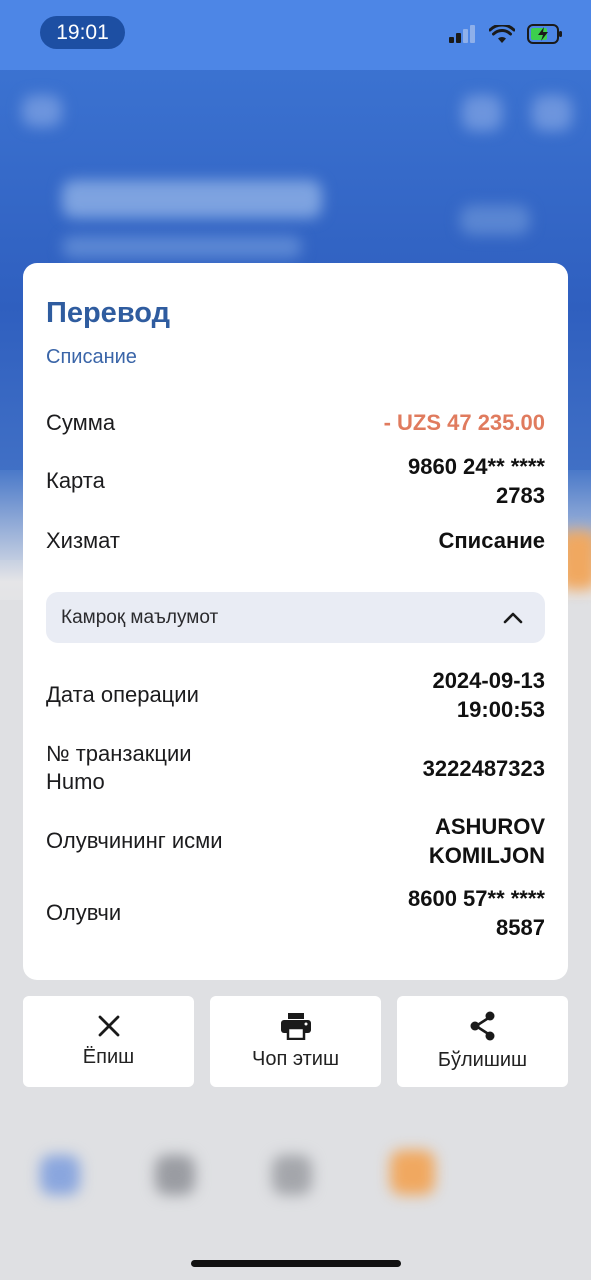 The image size is (591, 1280). I want to click on card-row: Карта 9860 24** **** 2783, so click(295, 481).